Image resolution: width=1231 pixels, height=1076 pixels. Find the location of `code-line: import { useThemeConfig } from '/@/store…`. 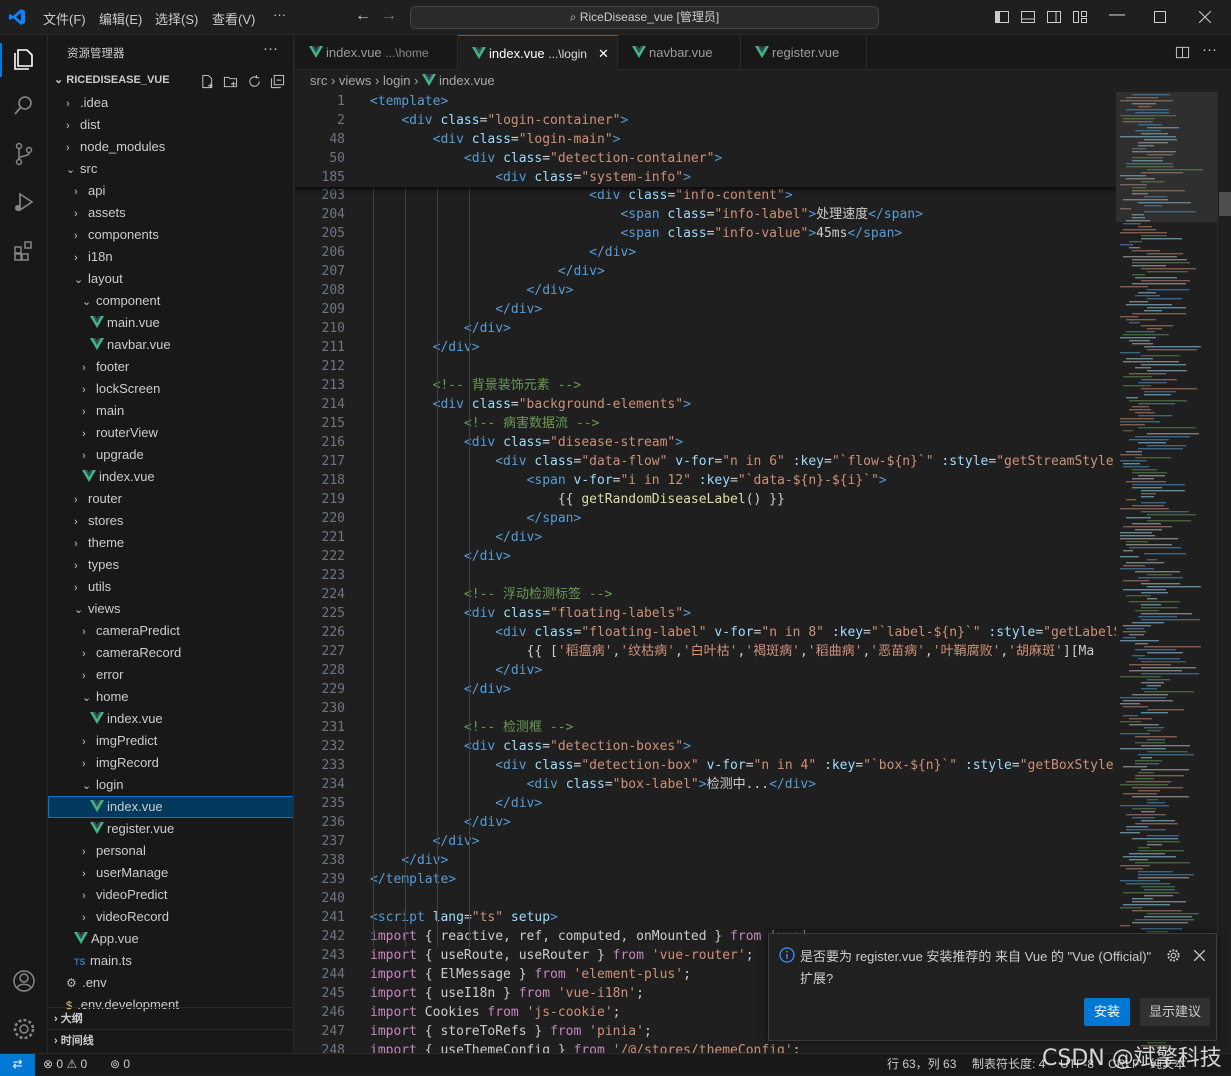

code-line: import { useThemeConfig } from '/@/store… is located at coordinates (585, 1047).